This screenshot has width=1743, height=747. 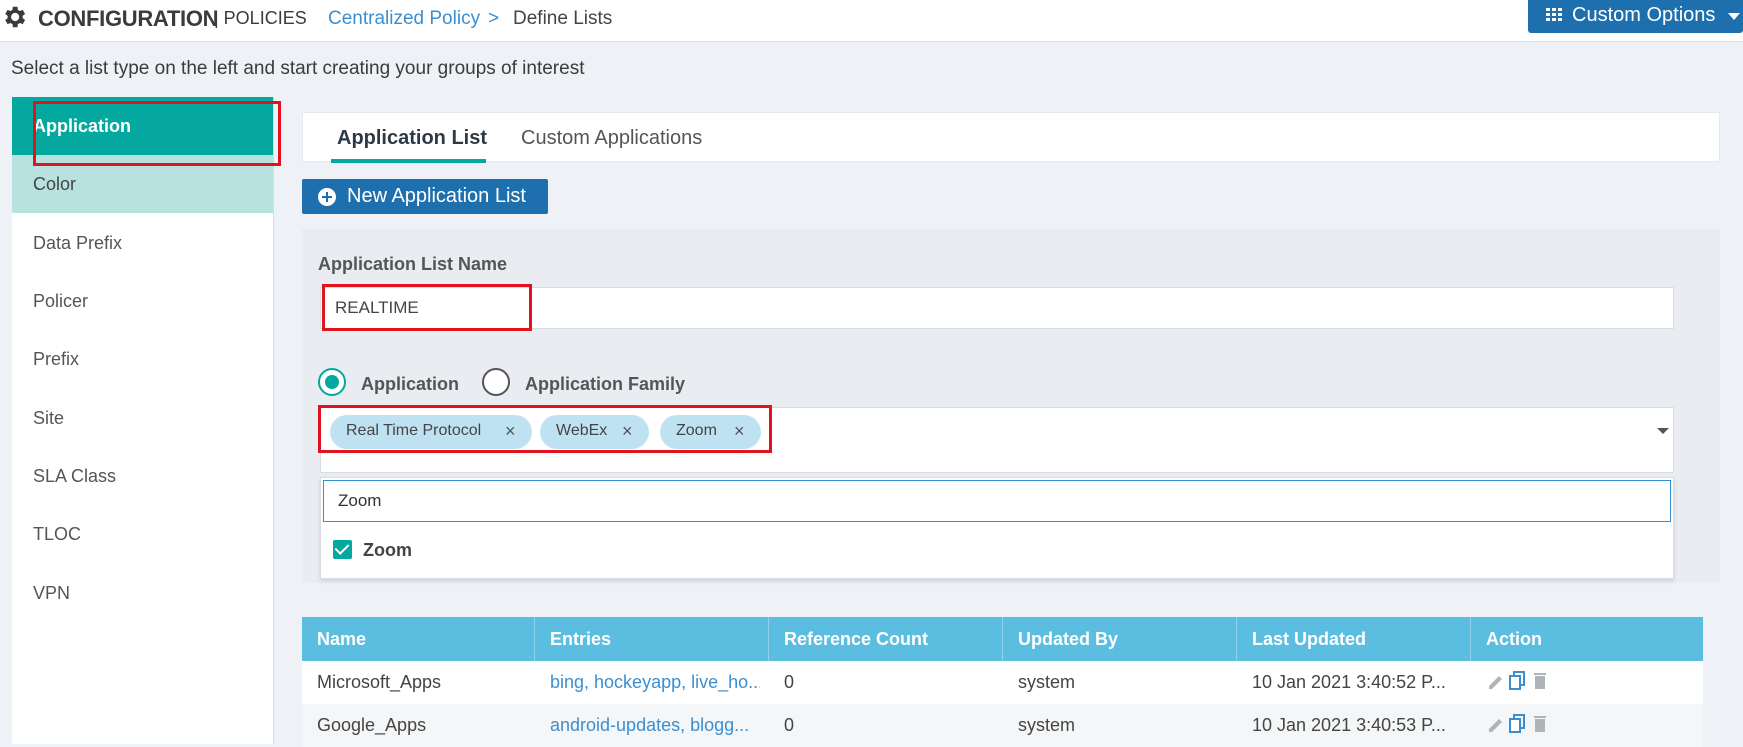 I want to click on page-section: | POLICIES, so click(x=260, y=18).